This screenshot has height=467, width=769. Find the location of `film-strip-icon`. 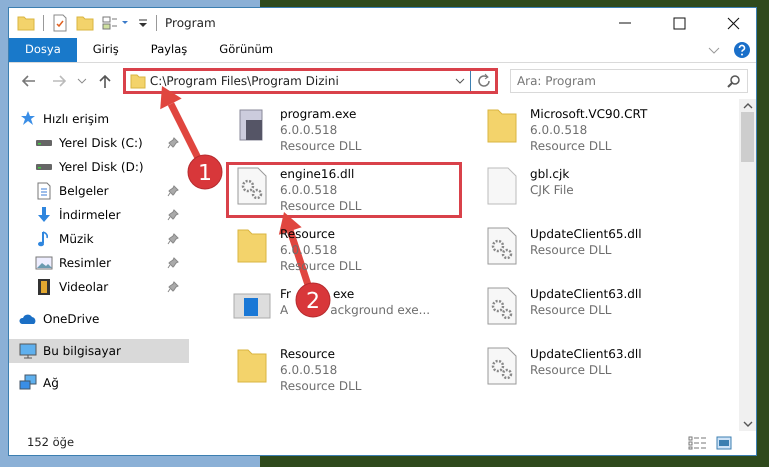

film-strip-icon is located at coordinates (44, 287).